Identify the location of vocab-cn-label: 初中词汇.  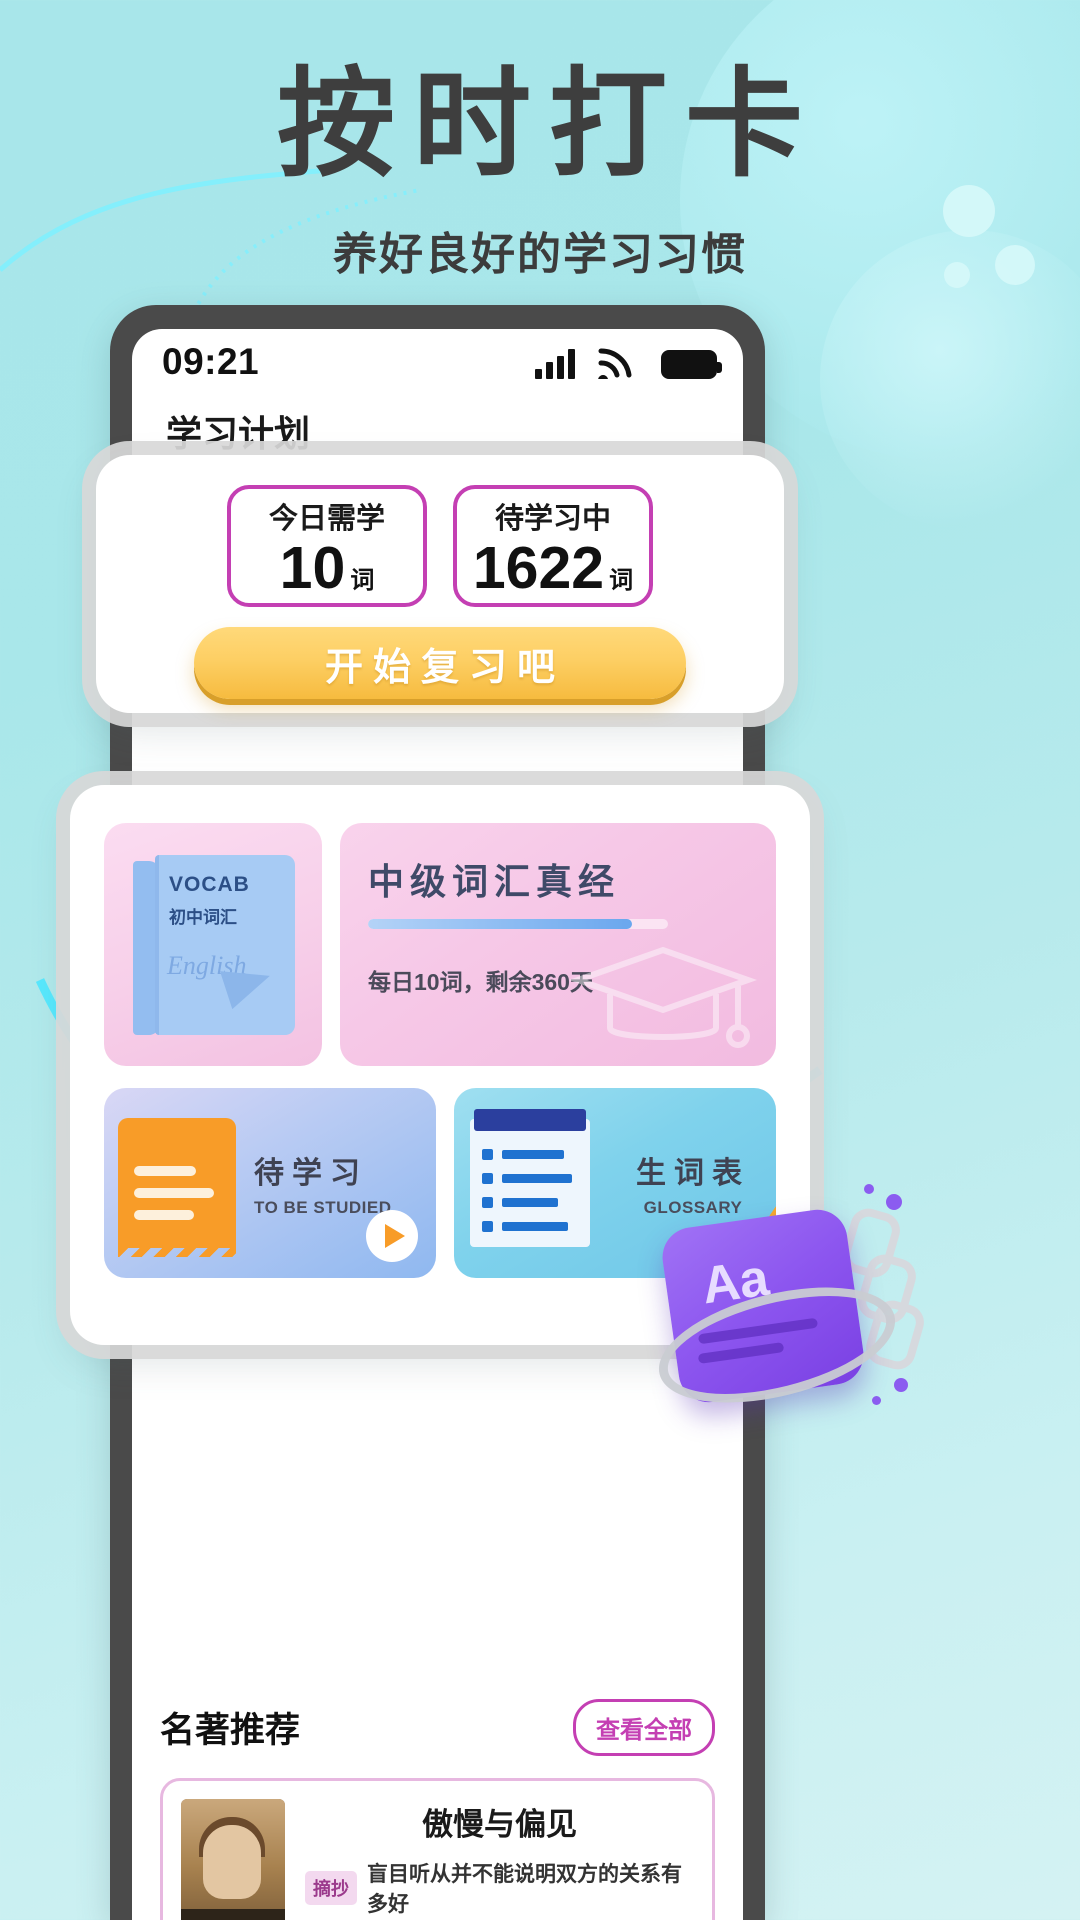
(203, 917).